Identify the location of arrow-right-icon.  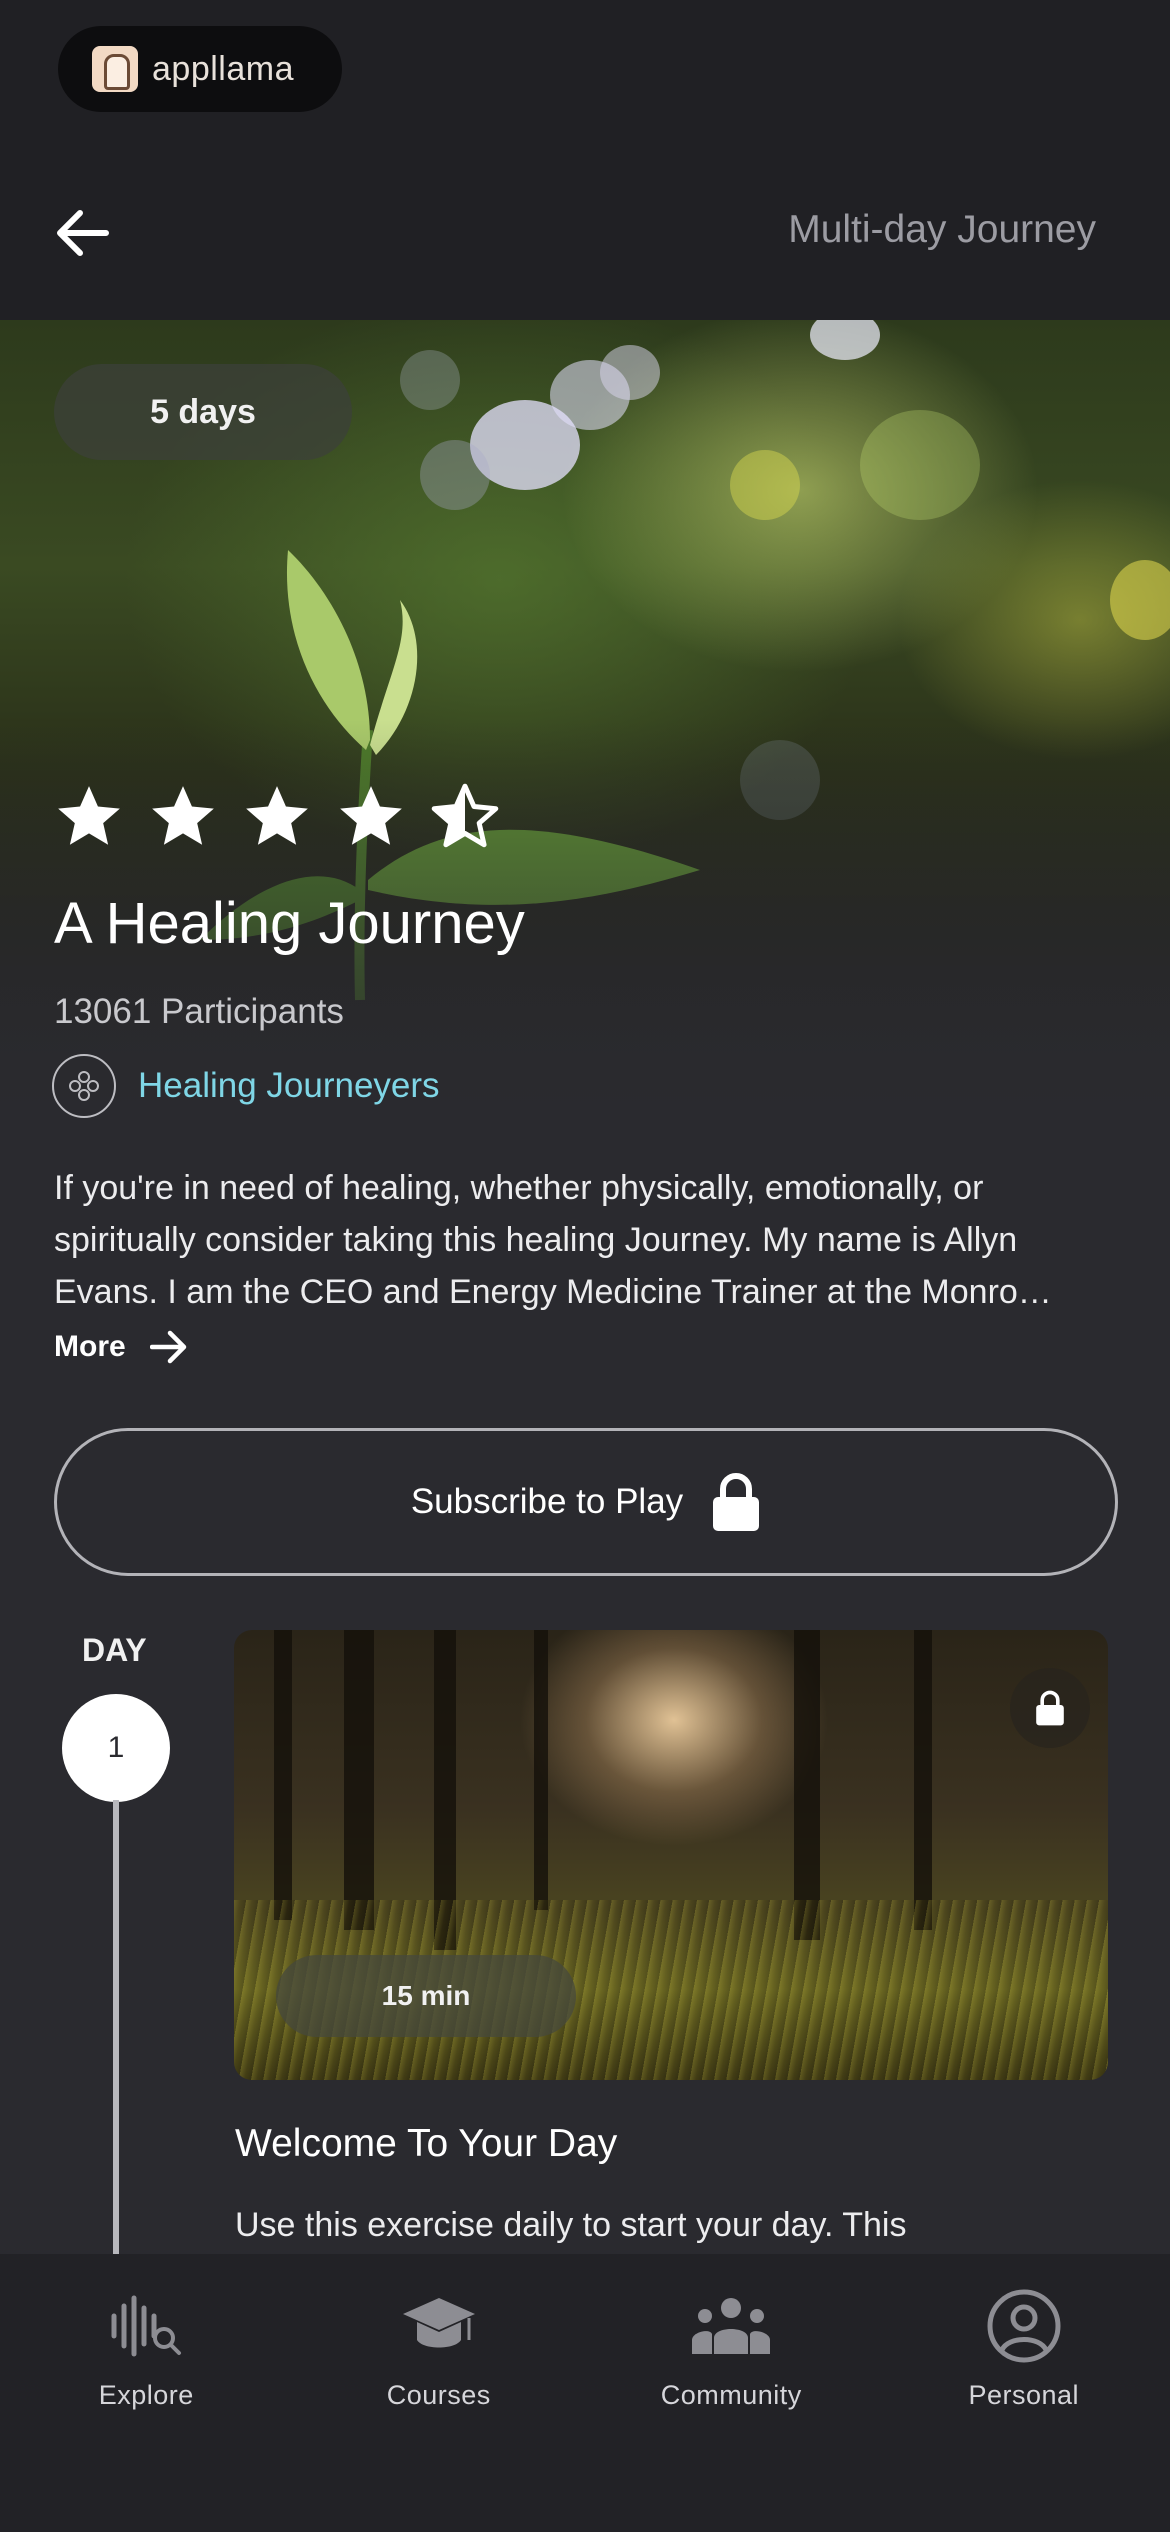
(167, 1347).